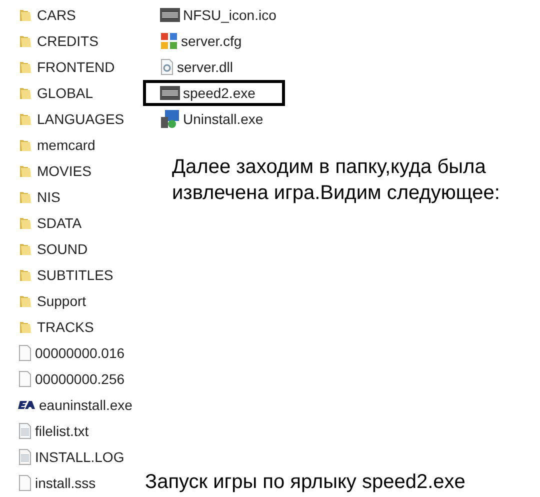 This screenshot has height=497, width=540. What do you see at coordinates (80, 353) in the screenshot?
I see `file-name: 00000000.016` at bounding box center [80, 353].